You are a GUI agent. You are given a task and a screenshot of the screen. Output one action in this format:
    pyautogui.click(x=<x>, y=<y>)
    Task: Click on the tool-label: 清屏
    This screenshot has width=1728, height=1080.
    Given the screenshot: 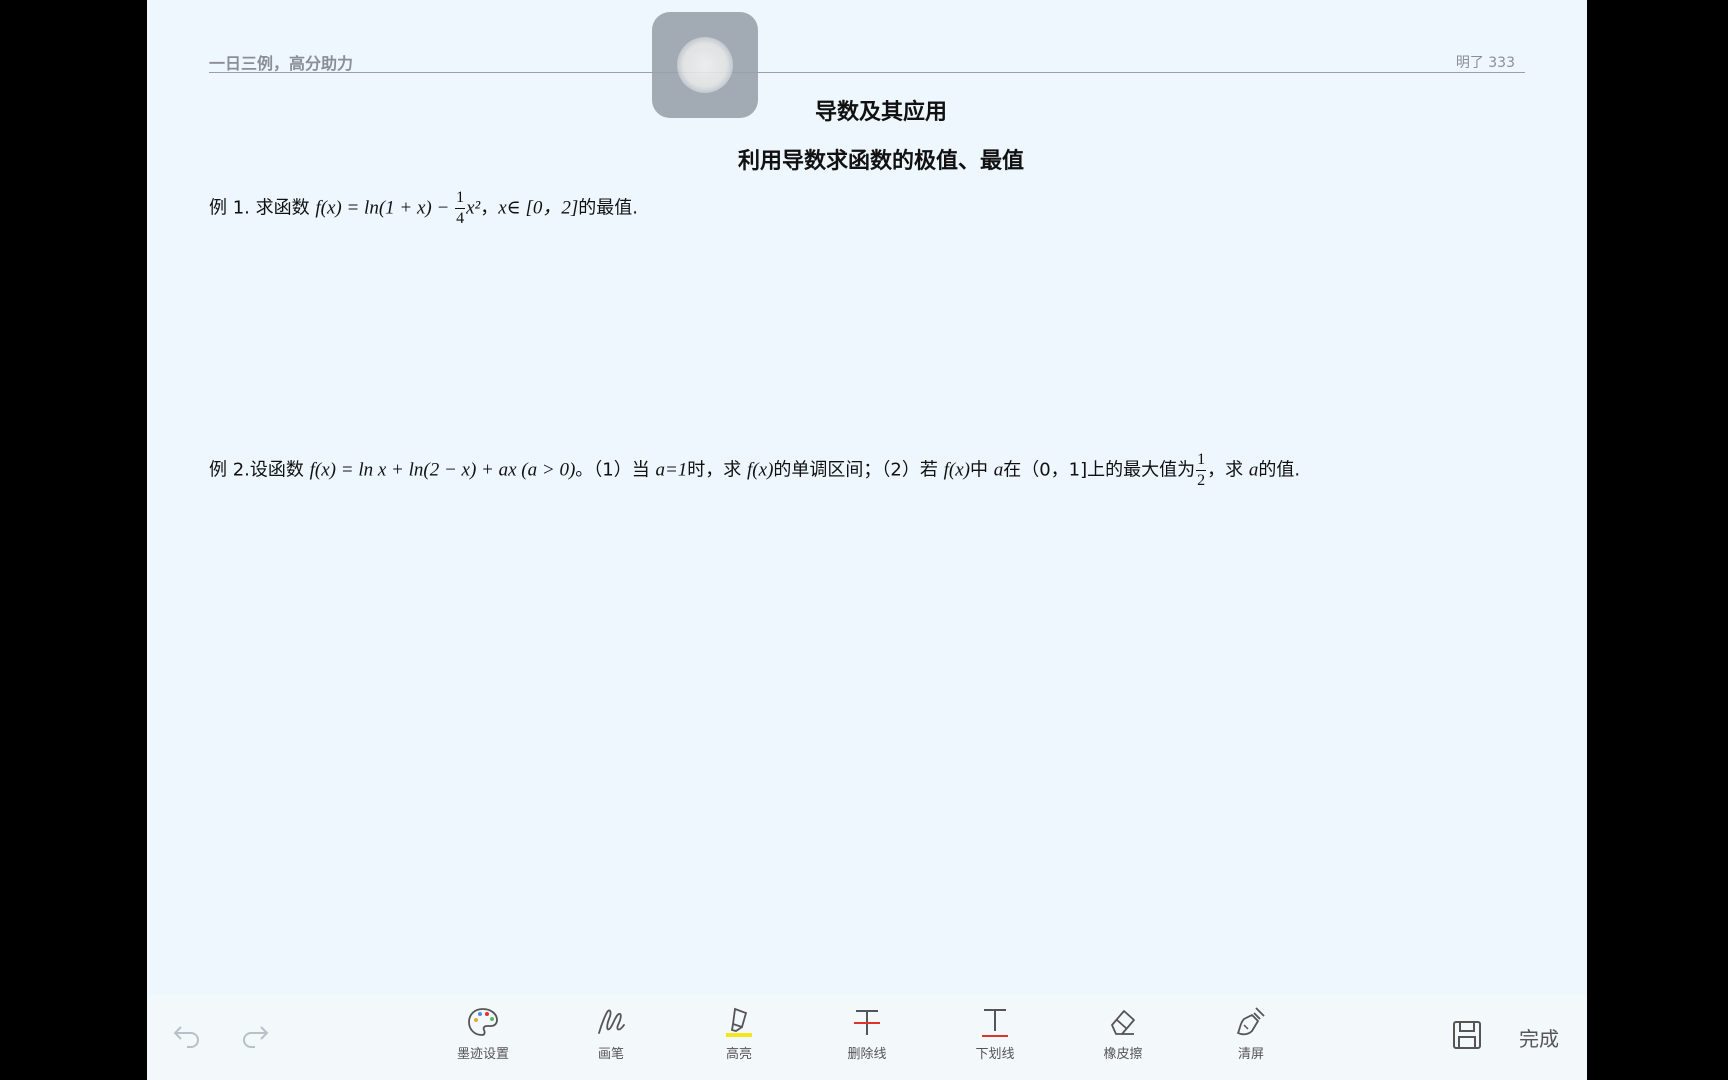 What is the action you would take?
    pyautogui.click(x=1250, y=1054)
    